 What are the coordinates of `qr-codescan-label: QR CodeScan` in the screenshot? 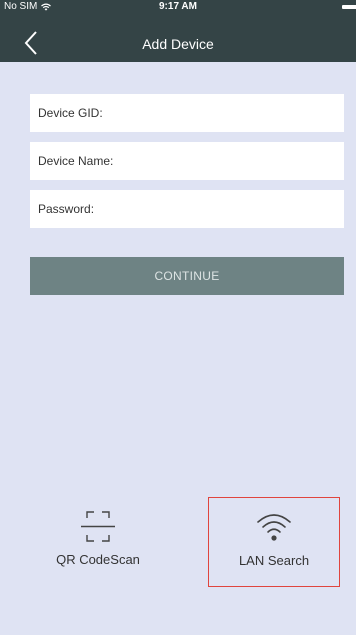 It's located at (98, 559).